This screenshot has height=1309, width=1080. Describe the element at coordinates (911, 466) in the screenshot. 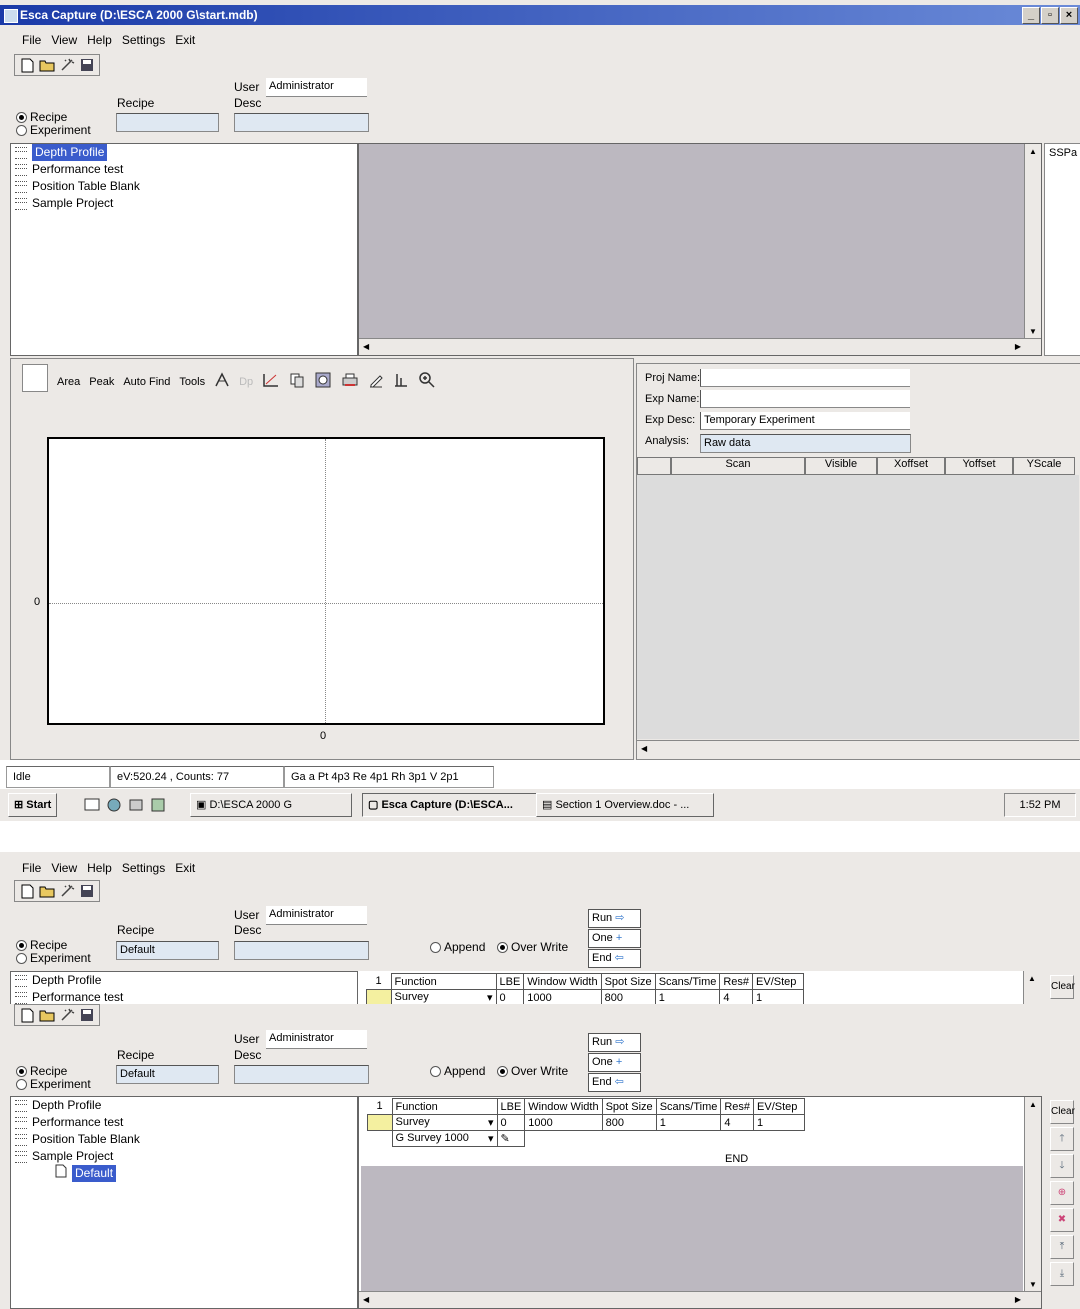

I see `col-xoffset: Xoffset` at that location.